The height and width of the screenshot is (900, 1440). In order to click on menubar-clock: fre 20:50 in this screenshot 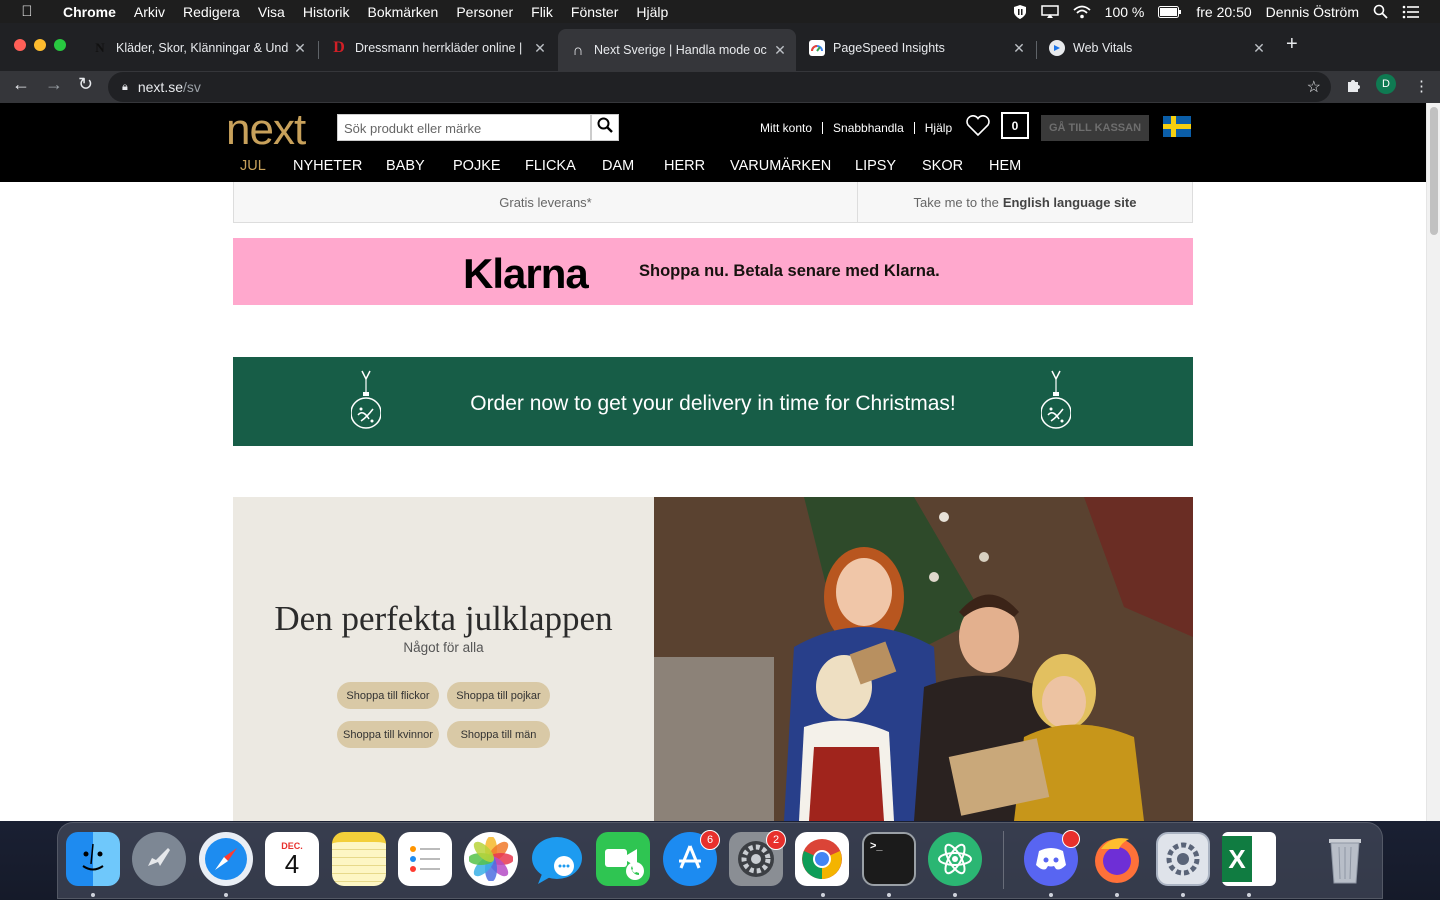, I will do `click(1223, 12)`.